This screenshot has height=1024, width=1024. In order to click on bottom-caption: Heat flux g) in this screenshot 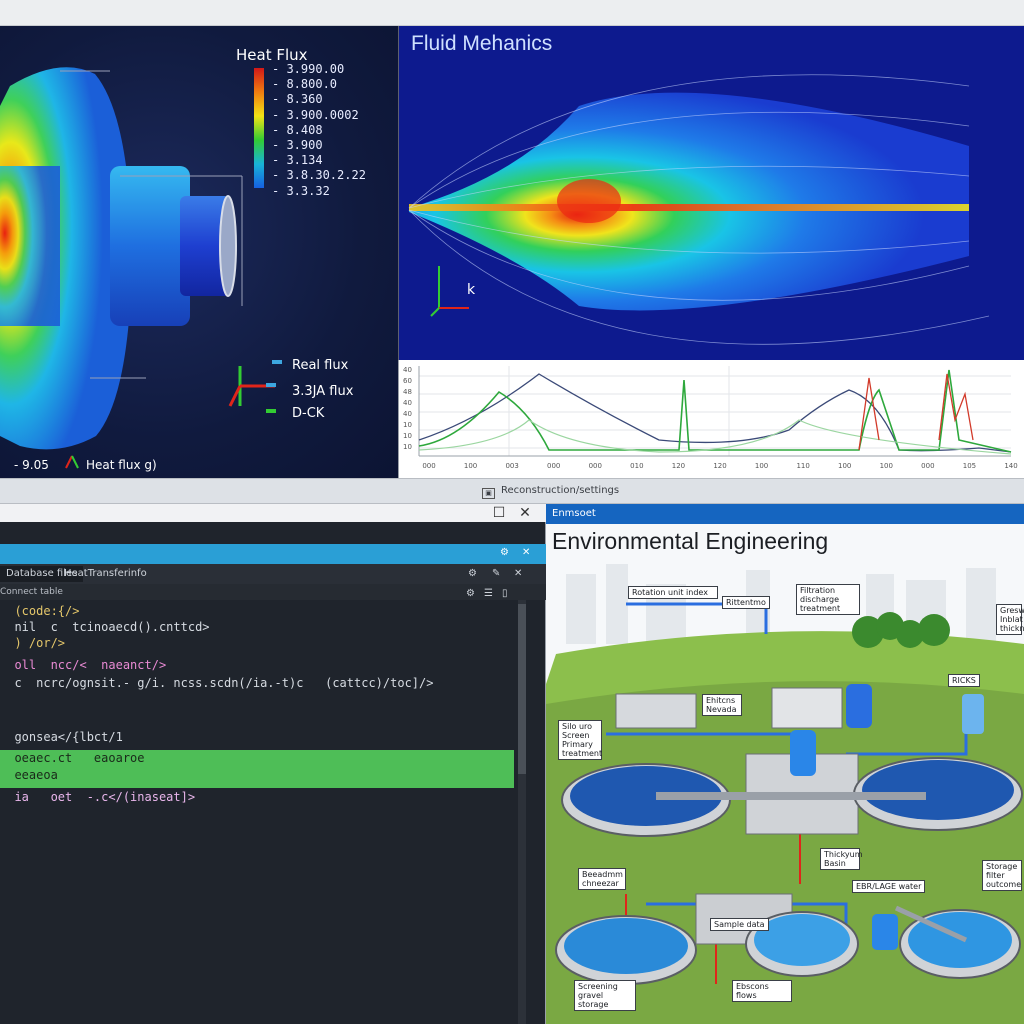, I will do `click(121, 465)`.